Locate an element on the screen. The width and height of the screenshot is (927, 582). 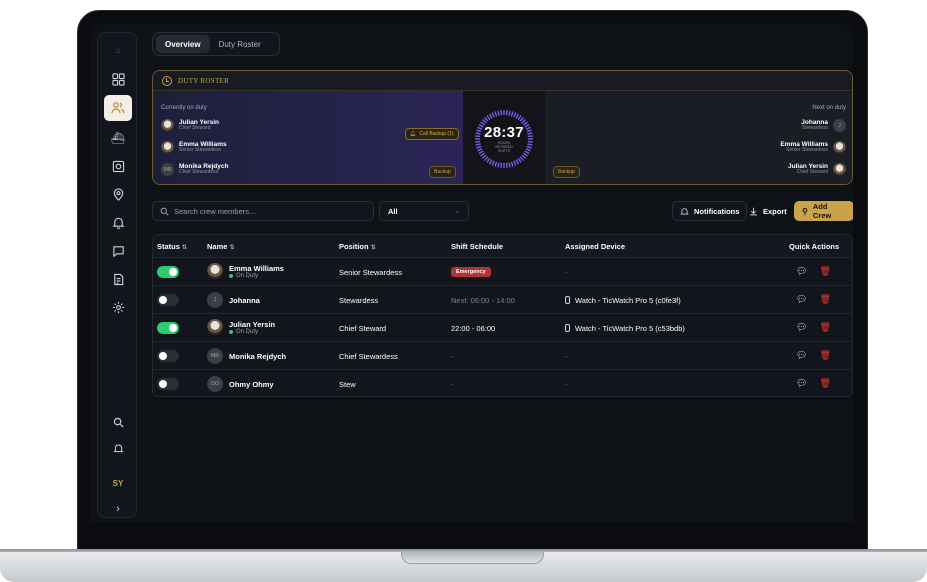
dashboard-icon is located at coordinates (118, 79).